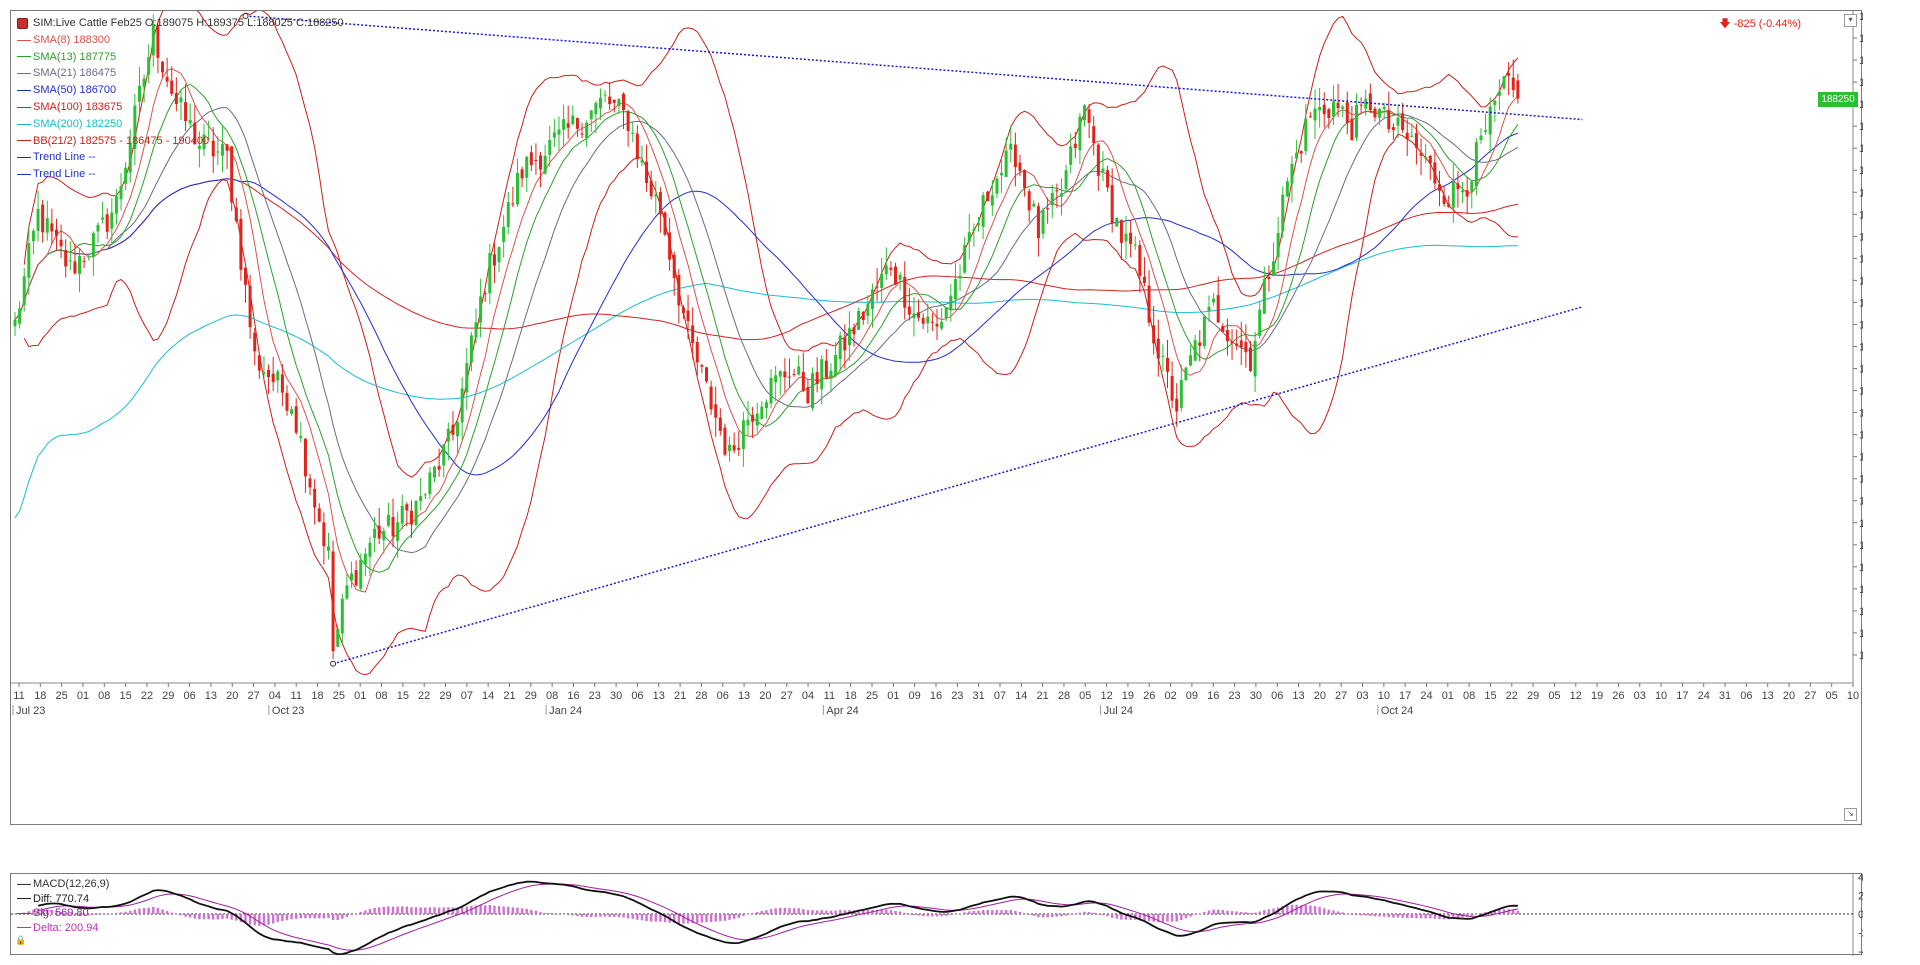 The image size is (1920, 965). What do you see at coordinates (1861, 193) in the screenshot?
I see `y-tick-label: 184000` at bounding box center [1861, 193].